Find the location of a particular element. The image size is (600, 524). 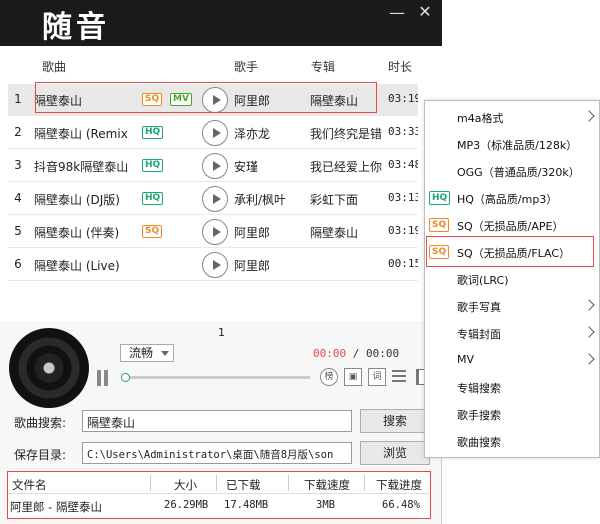

dl-speed: 3MB is located at coordinates (325, 505).